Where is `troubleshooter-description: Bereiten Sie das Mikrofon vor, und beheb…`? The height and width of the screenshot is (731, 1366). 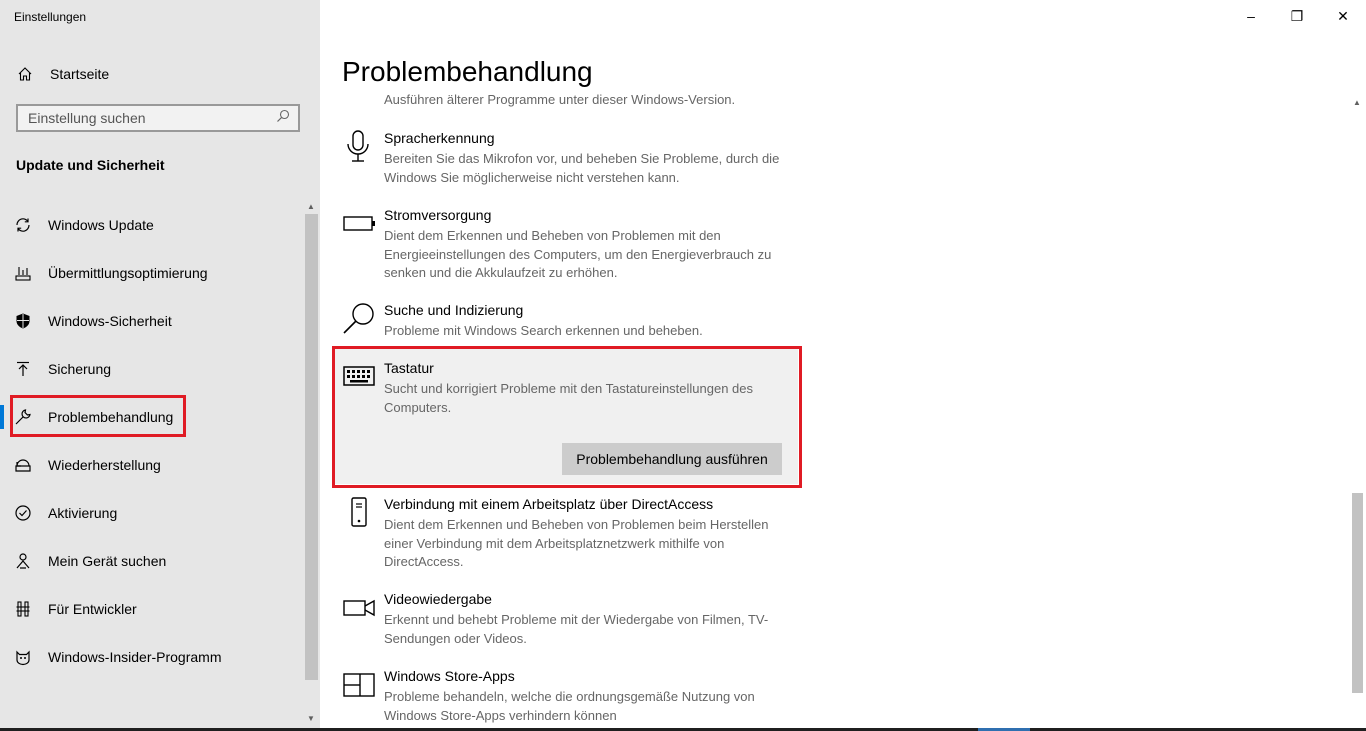 troubleshooter-description: Bereiten Sie das Mikrofon vor, und beheb… is located at coordinates (582, 168).